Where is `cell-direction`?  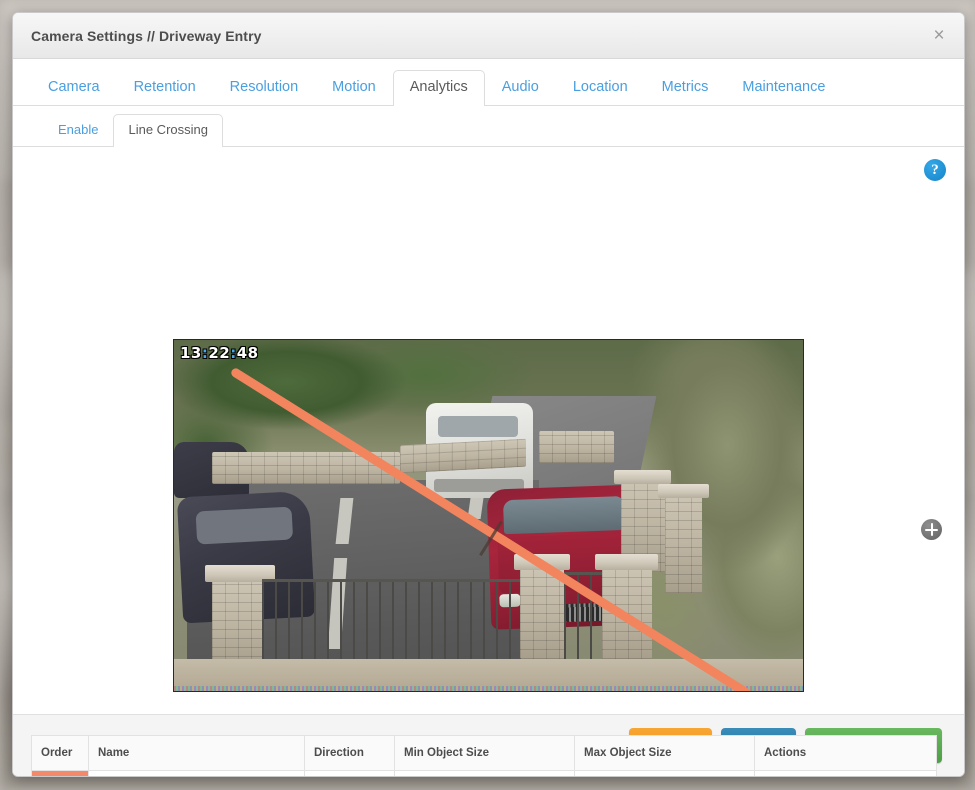
cell-direction is located at coordinates (349, 773).